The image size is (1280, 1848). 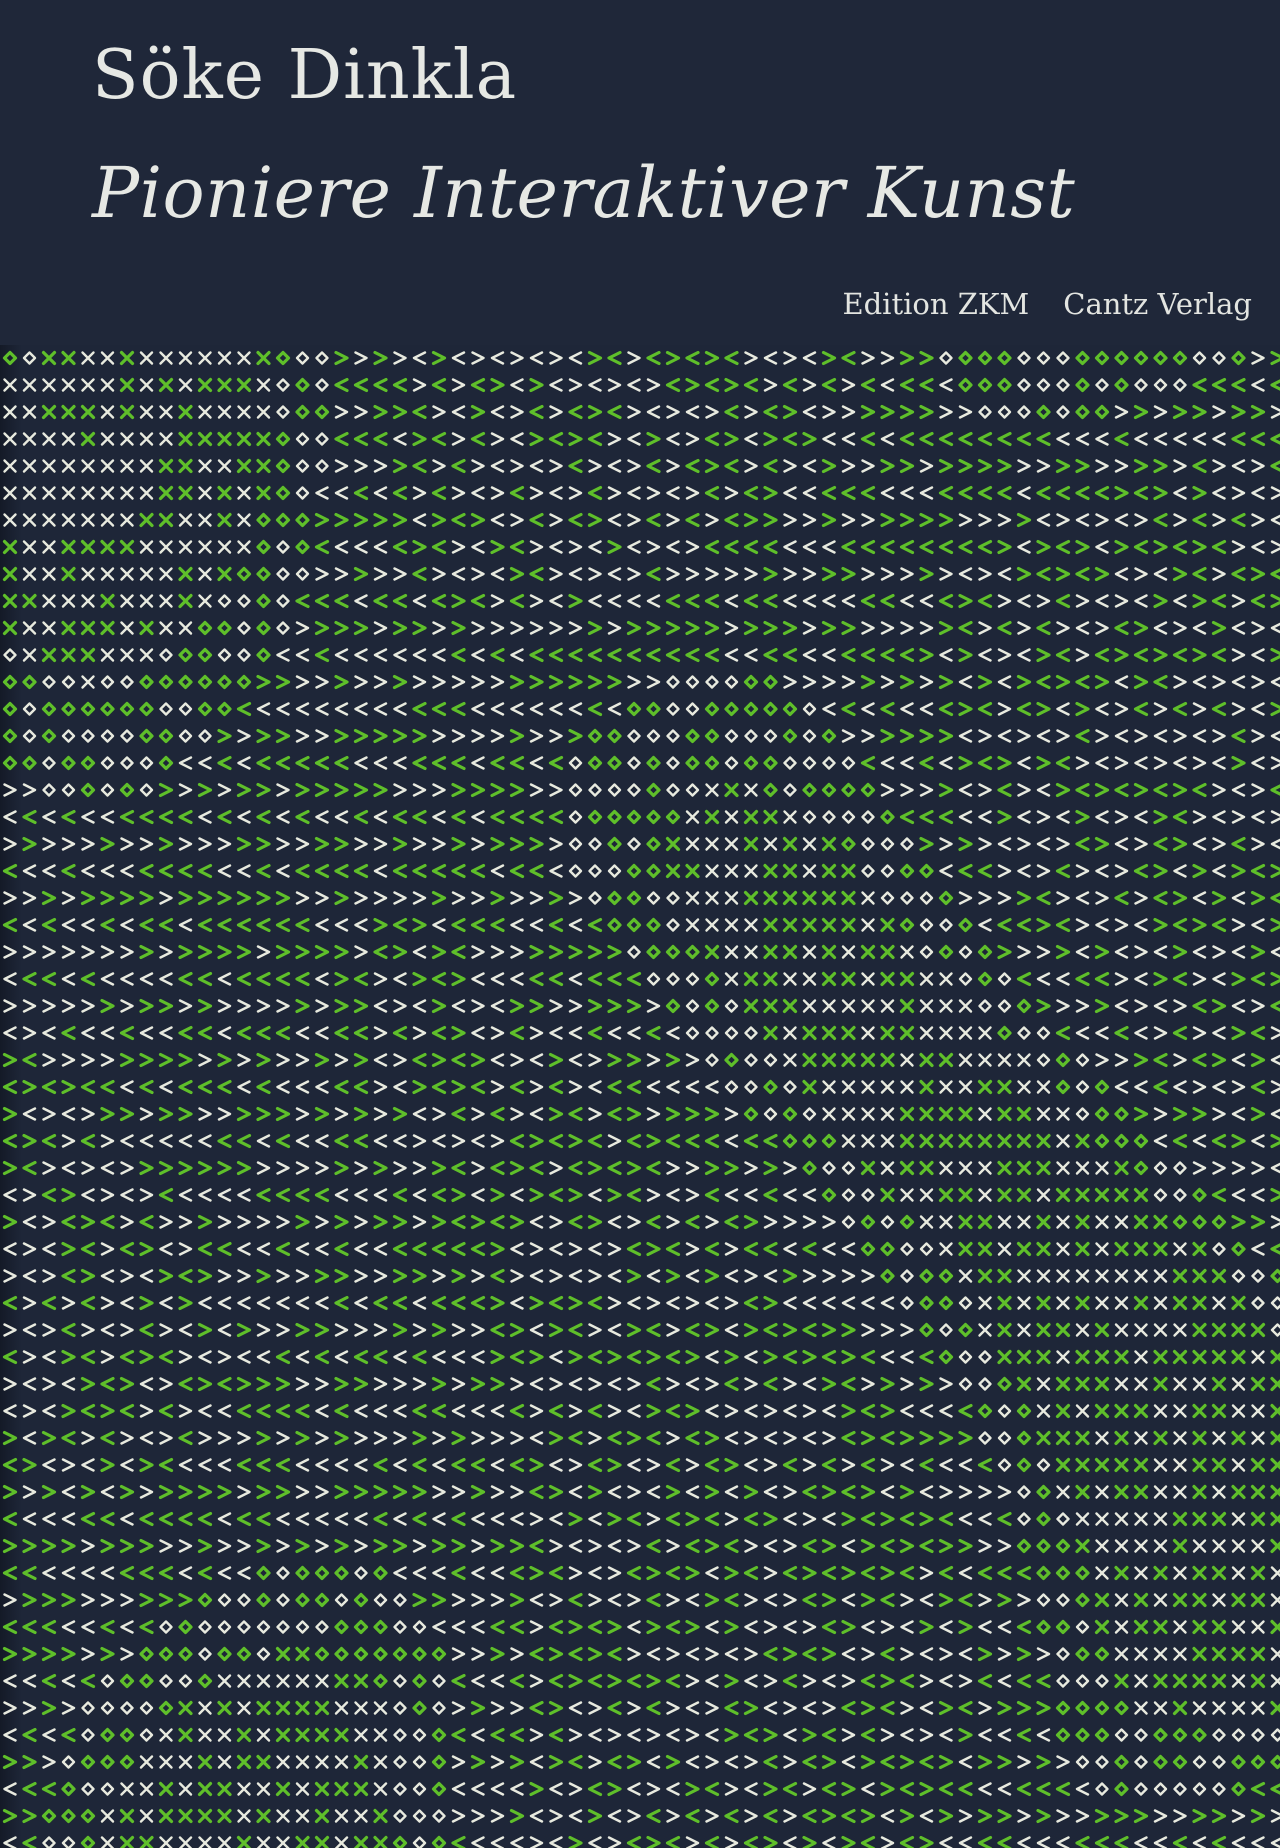 I want to click on publisher-line: Edition ZKM Cantz Verlag, so click(x=1047, y=304).